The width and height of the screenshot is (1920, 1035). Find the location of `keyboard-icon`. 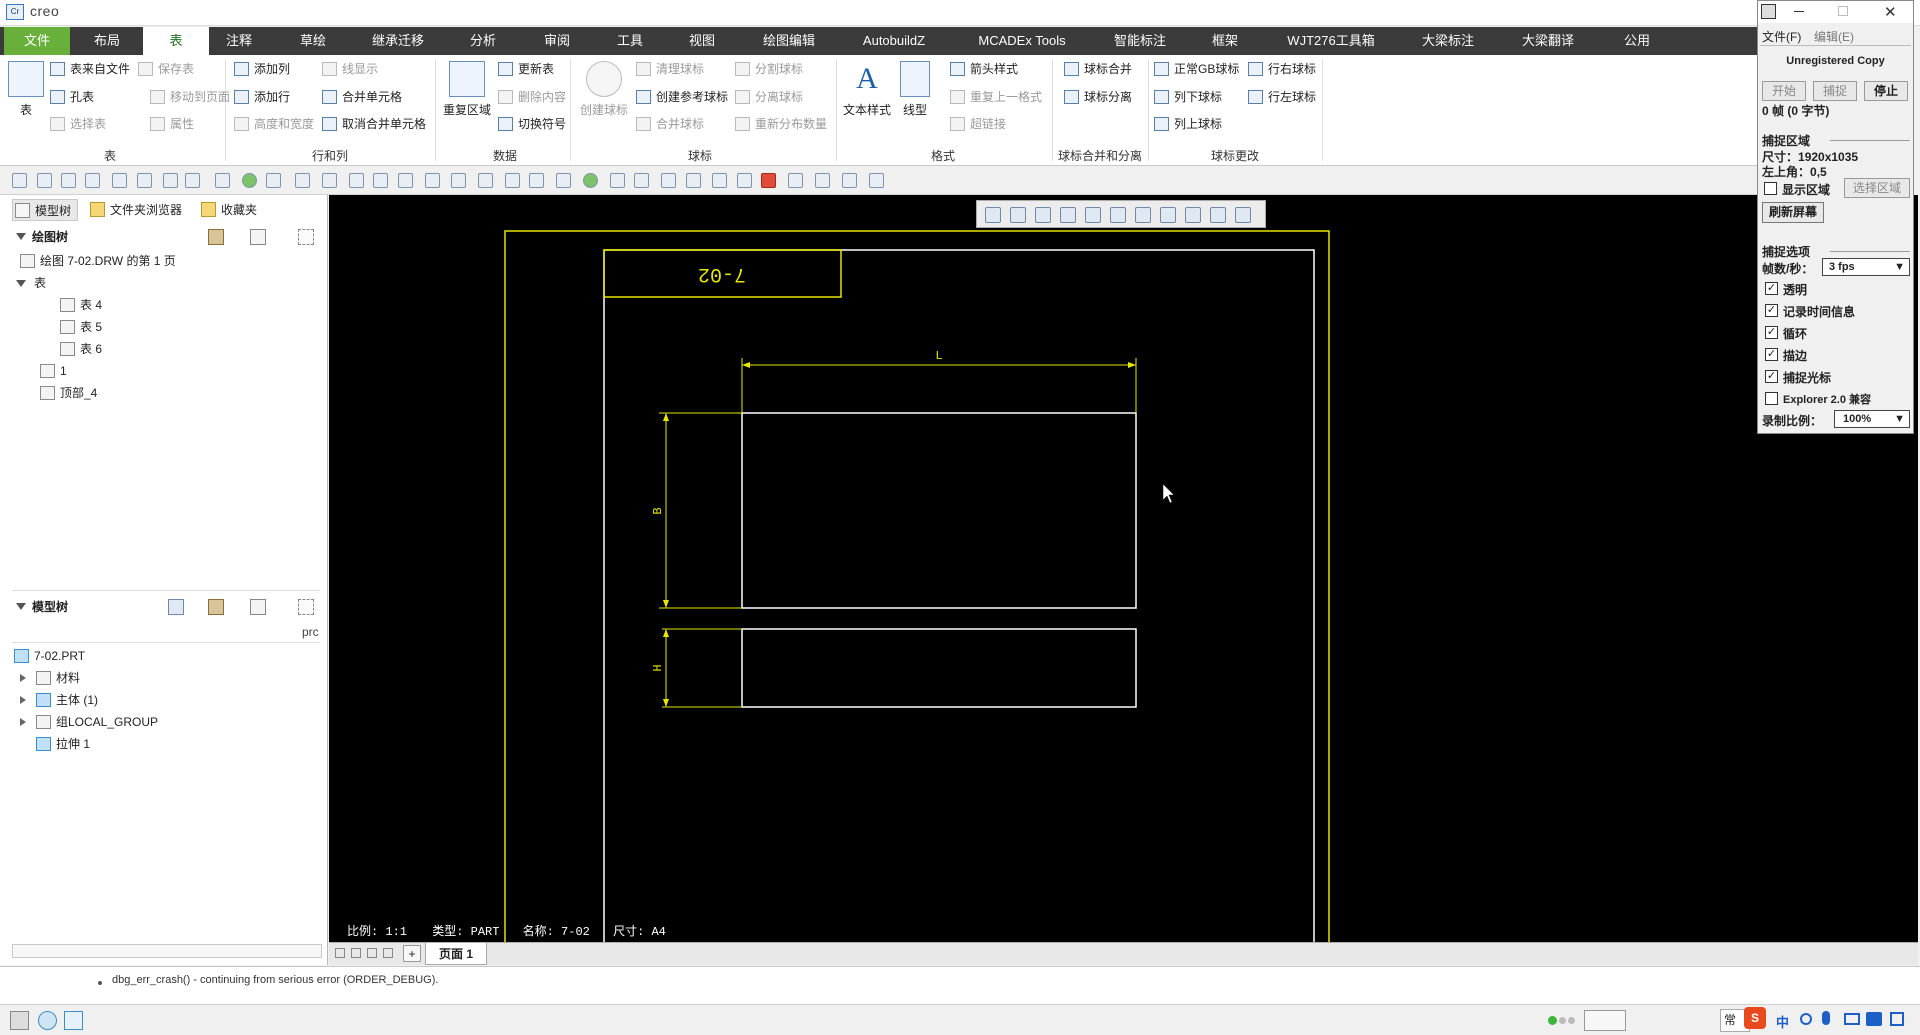

keyboard-icon is located at coordinates (1852, 1019).